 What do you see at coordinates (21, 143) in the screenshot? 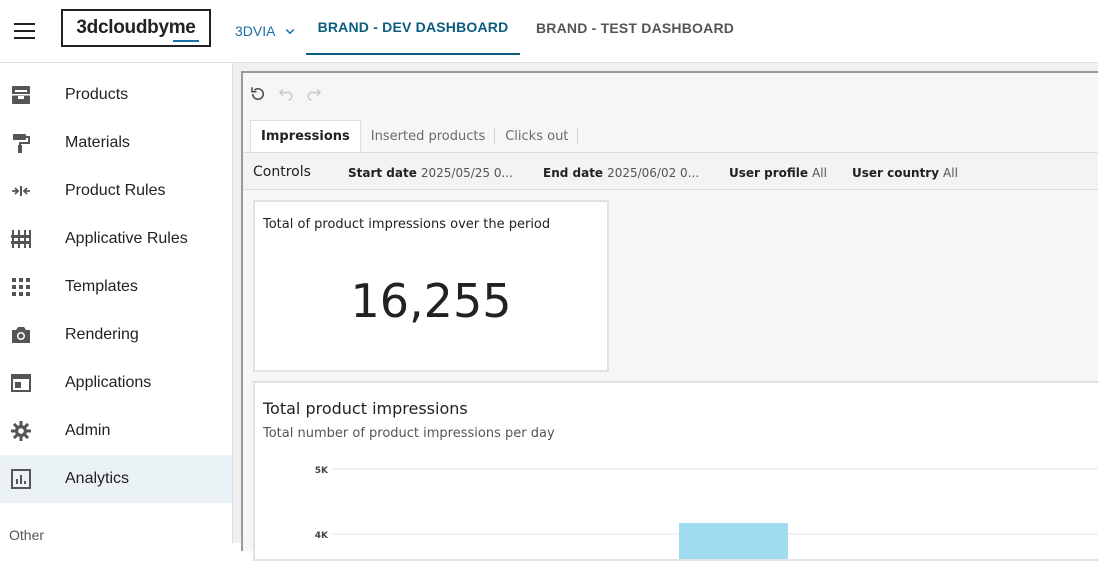
I see `paint-roller-icon` at bounding box center [21, 143].